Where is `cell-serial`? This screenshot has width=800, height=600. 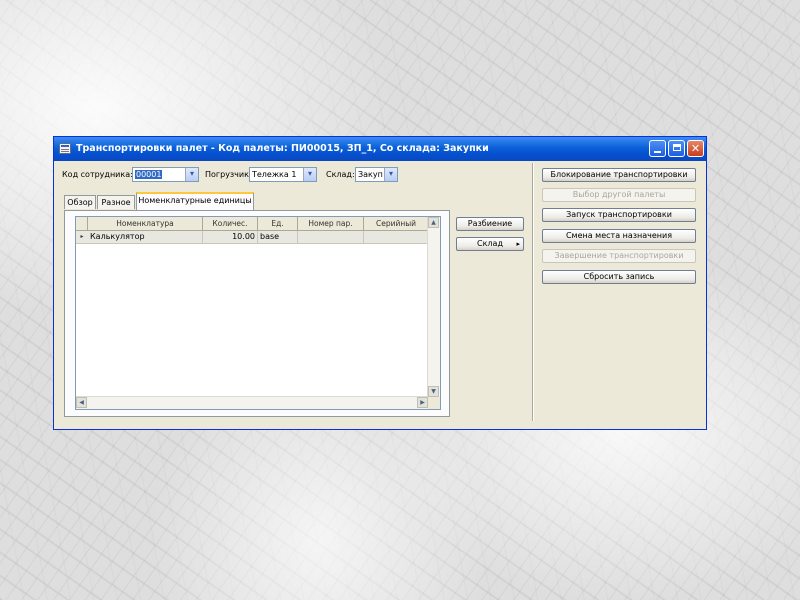
cell-serial is located at coordinates (396, 237).